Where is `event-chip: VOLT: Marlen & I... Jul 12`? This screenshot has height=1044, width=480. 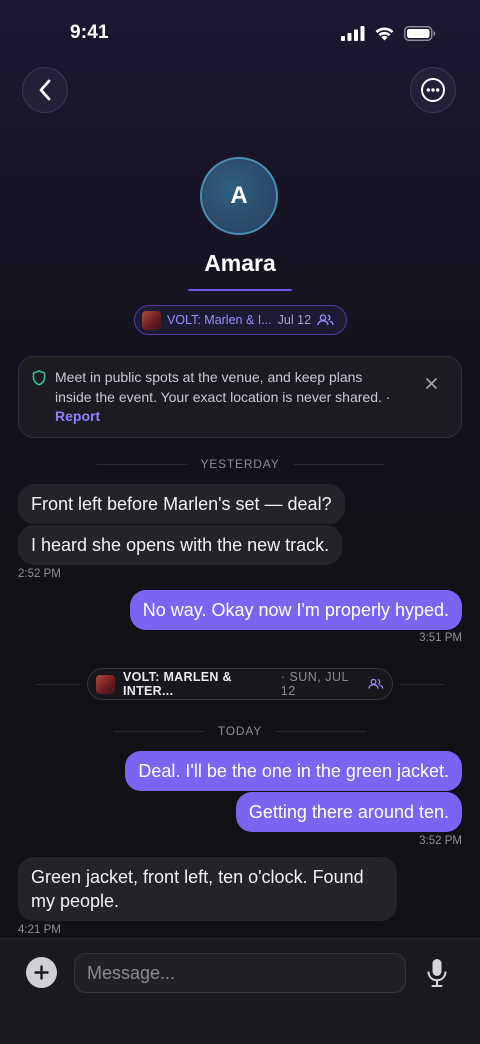
event-chip: VOLT: Marlen & I... Jul 12 is located at coordinates (240, 320).